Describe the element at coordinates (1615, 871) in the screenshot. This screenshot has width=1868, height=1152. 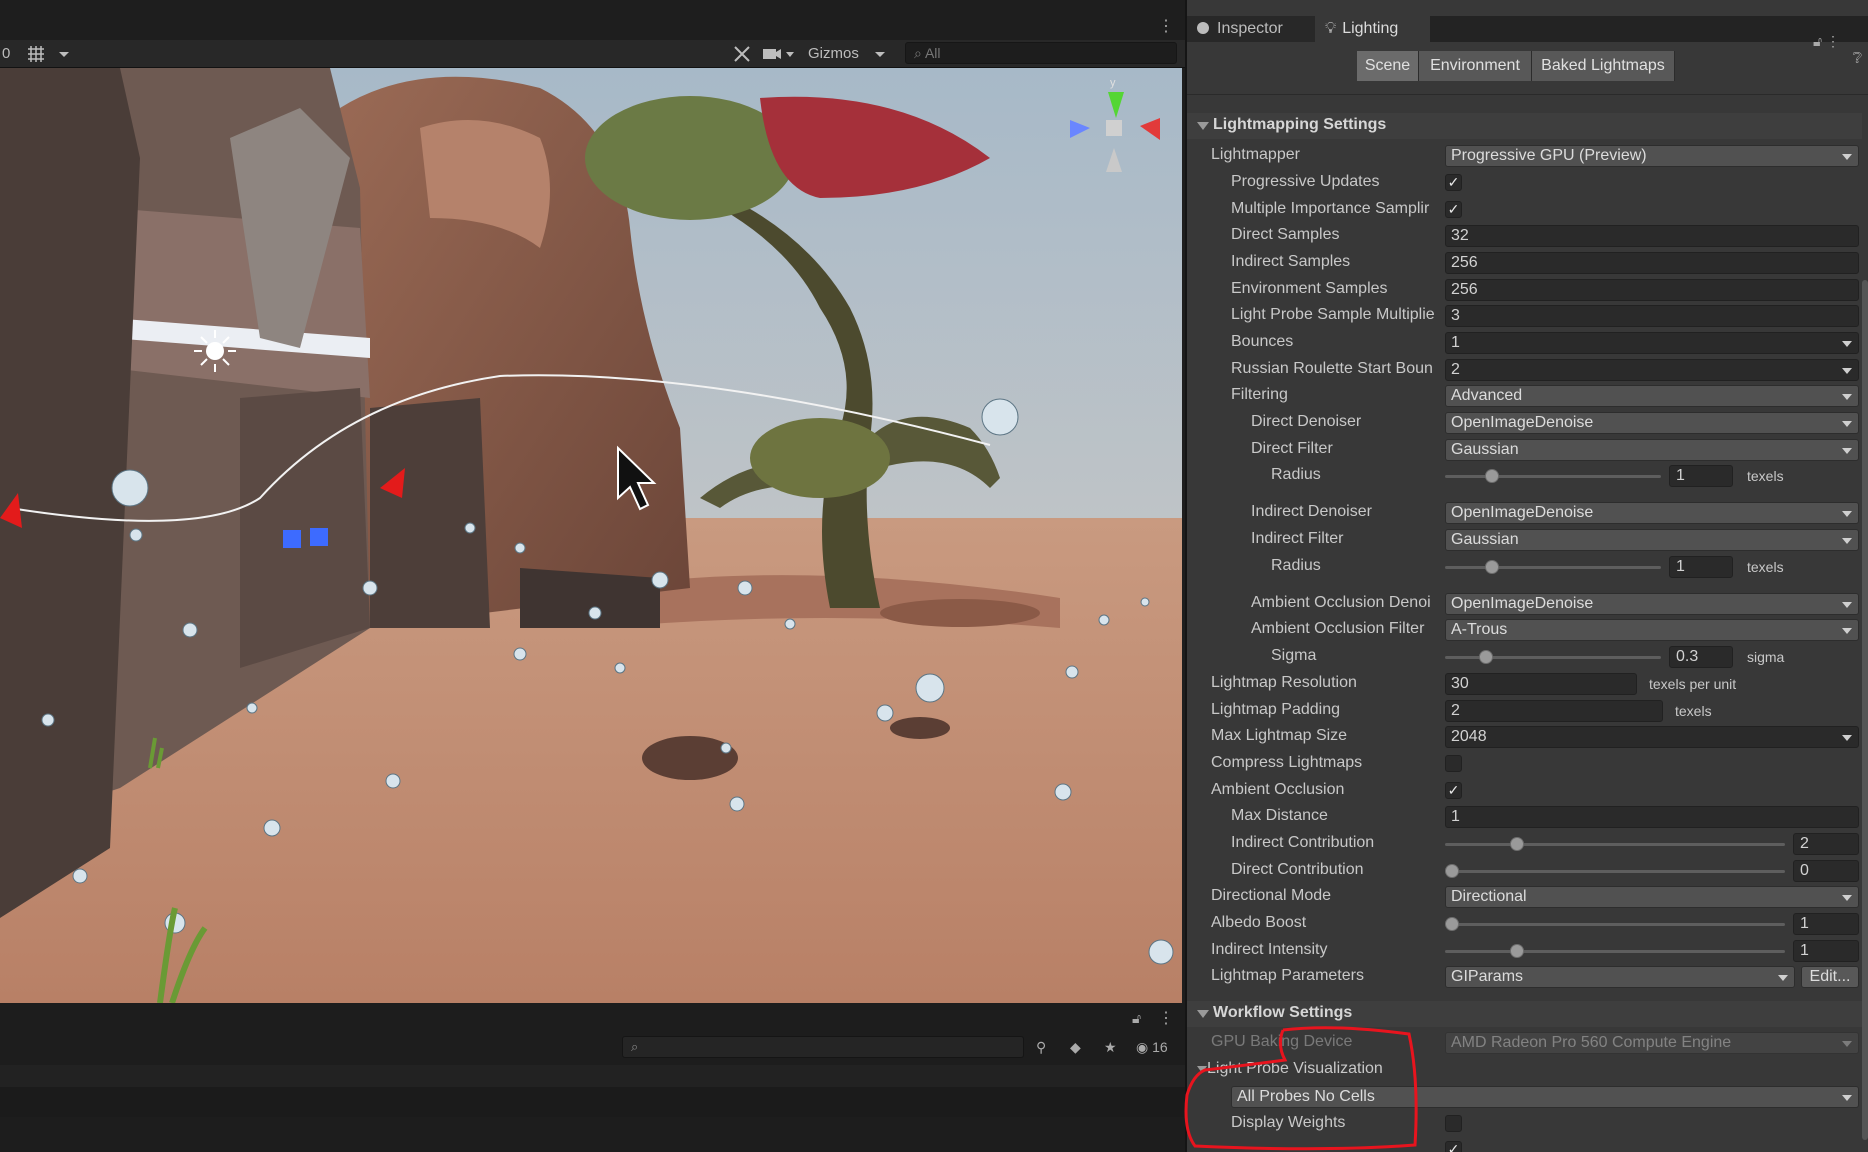
I see `direct-contribution-slider` at that location.